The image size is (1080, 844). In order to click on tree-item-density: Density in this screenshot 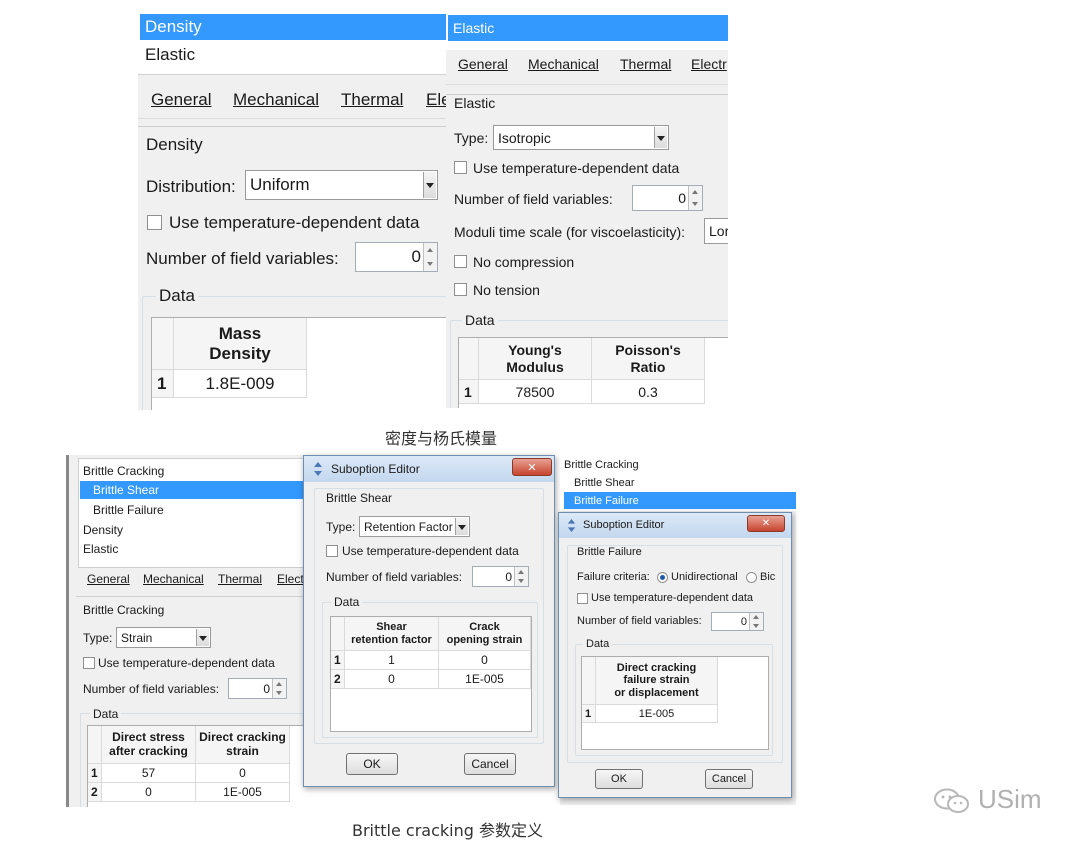, I will do `click(103, 530)`.